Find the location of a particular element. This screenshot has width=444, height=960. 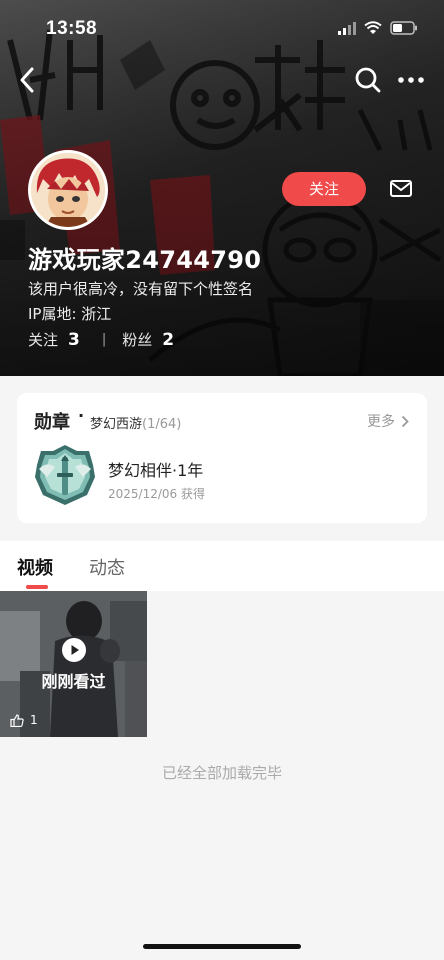

fans-count: 2 is located at coordinates (168, 340).